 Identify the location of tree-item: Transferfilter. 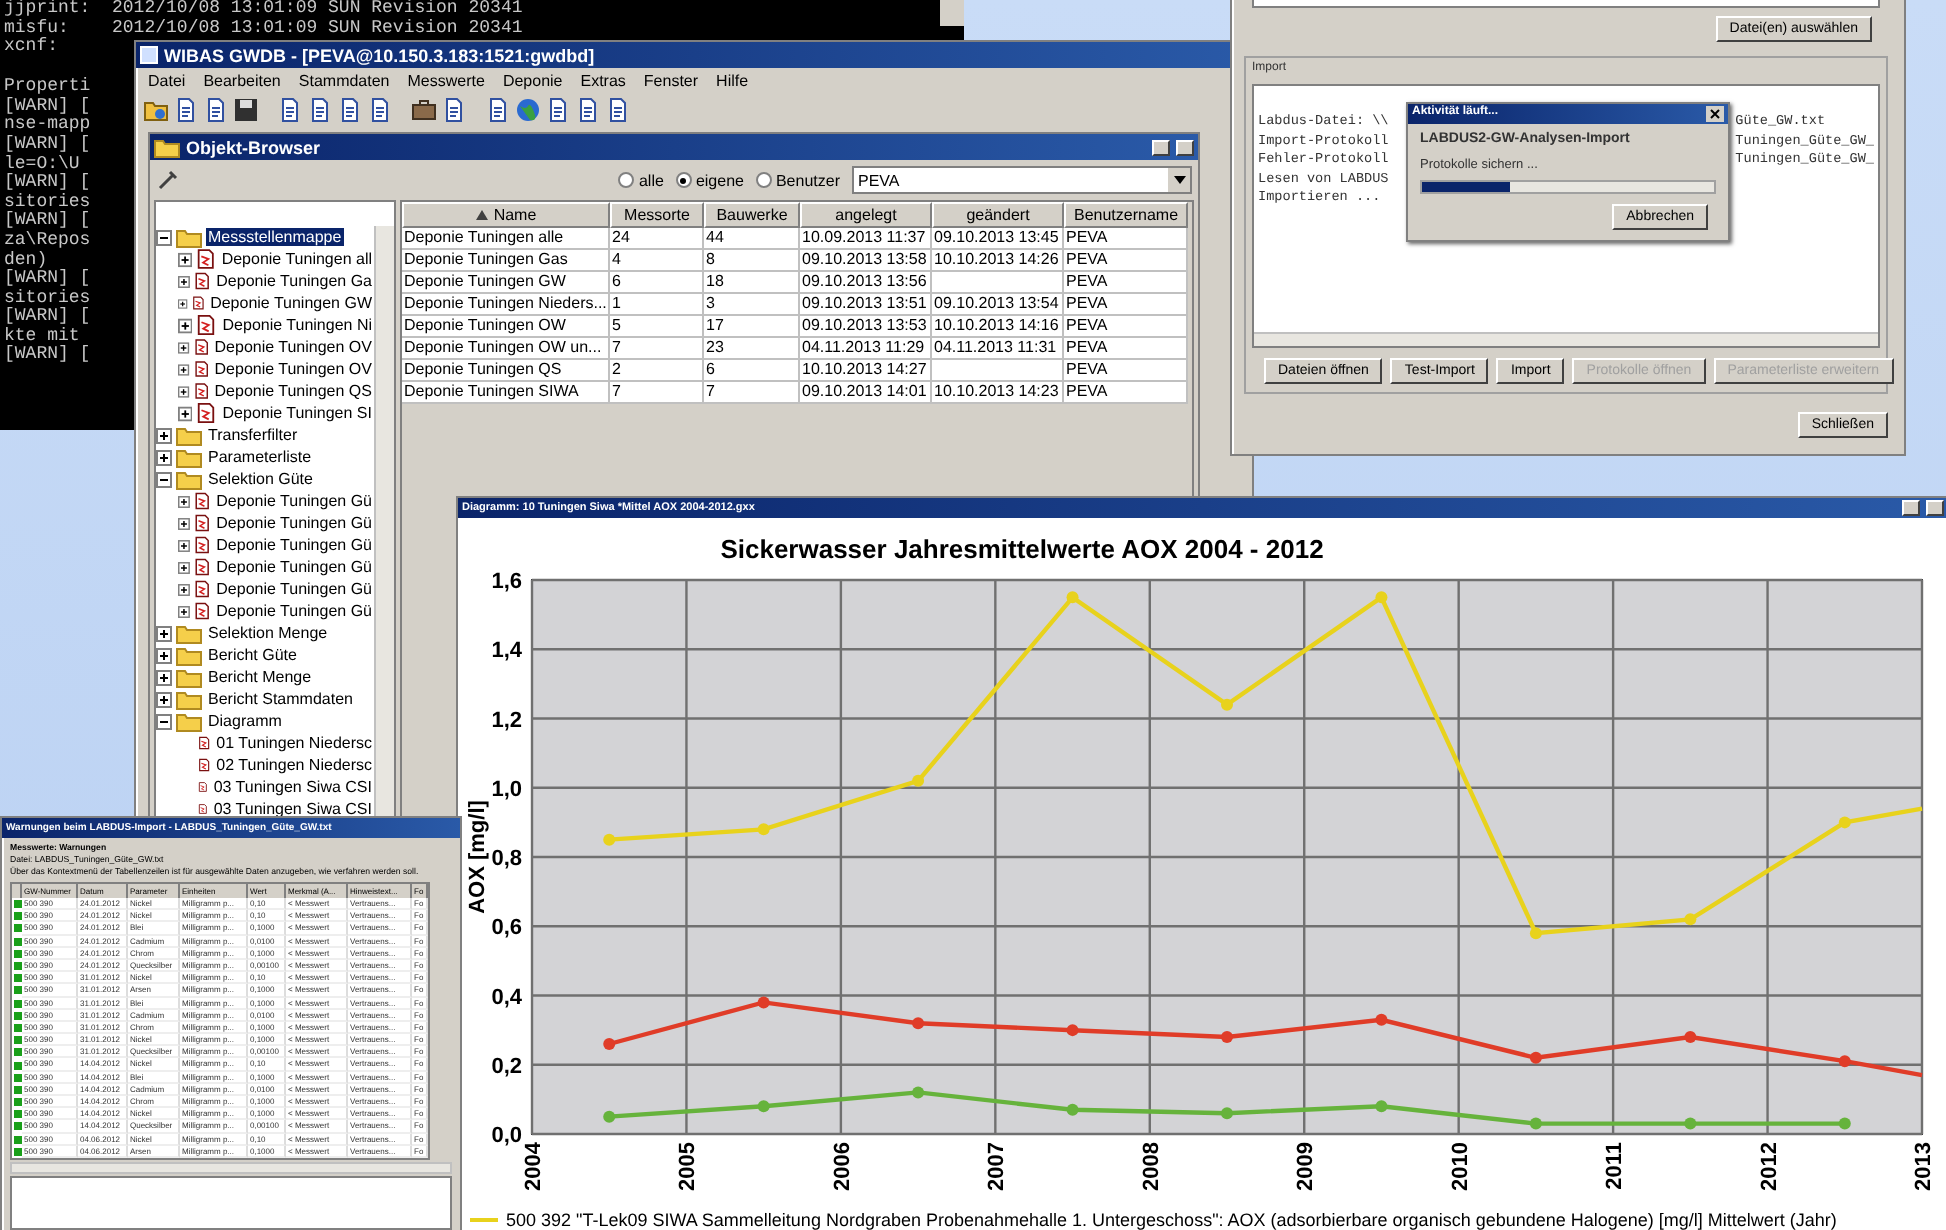
(253, 435).